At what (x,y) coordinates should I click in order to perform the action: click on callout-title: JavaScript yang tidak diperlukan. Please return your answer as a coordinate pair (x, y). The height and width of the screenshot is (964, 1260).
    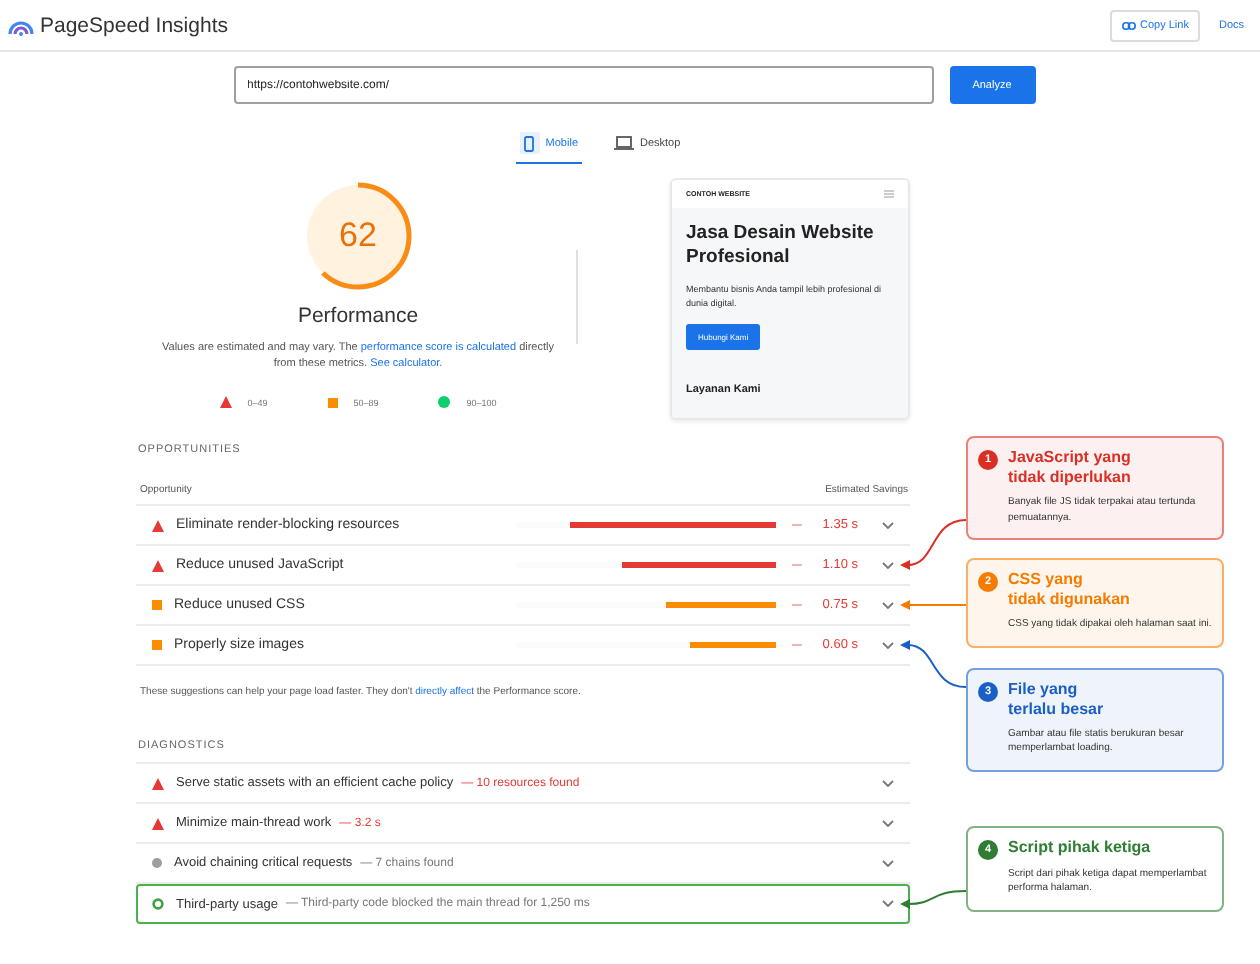
    Looking at the image, I should click on (1070, 468).